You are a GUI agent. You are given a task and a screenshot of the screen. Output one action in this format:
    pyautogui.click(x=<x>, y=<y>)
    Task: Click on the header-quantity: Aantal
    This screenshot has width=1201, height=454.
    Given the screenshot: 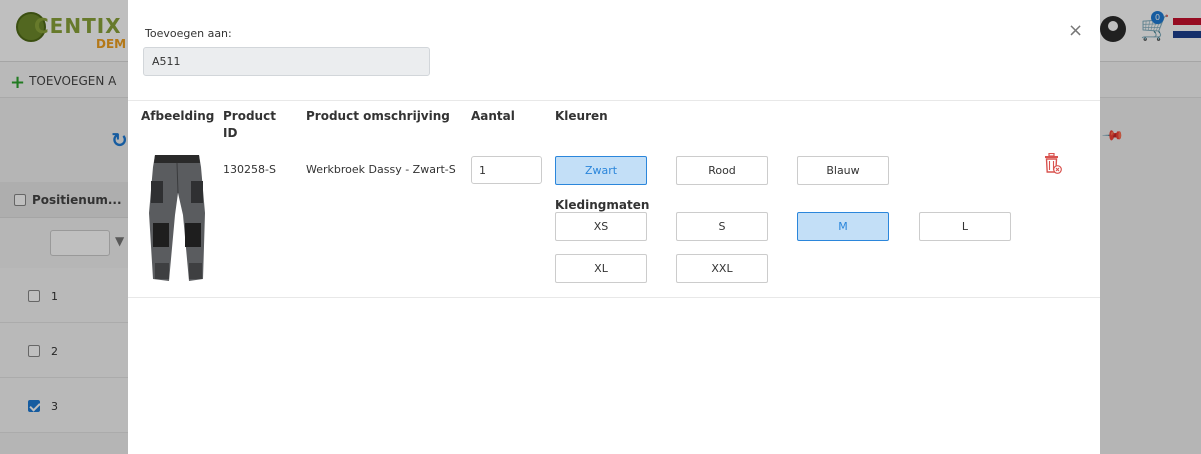 What is the action you would take?
    pyautogui.click(x=493, y=116)
    